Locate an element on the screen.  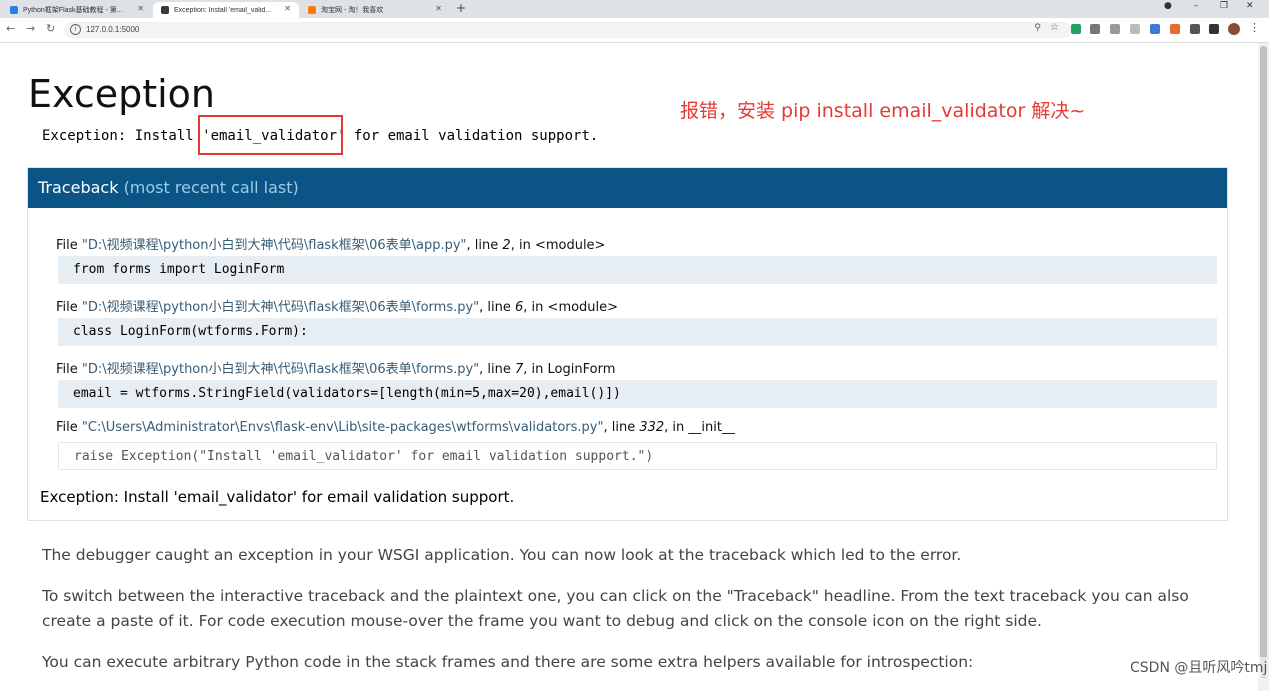
forward-arrow-icon: → is located at coordinates (30, 28).